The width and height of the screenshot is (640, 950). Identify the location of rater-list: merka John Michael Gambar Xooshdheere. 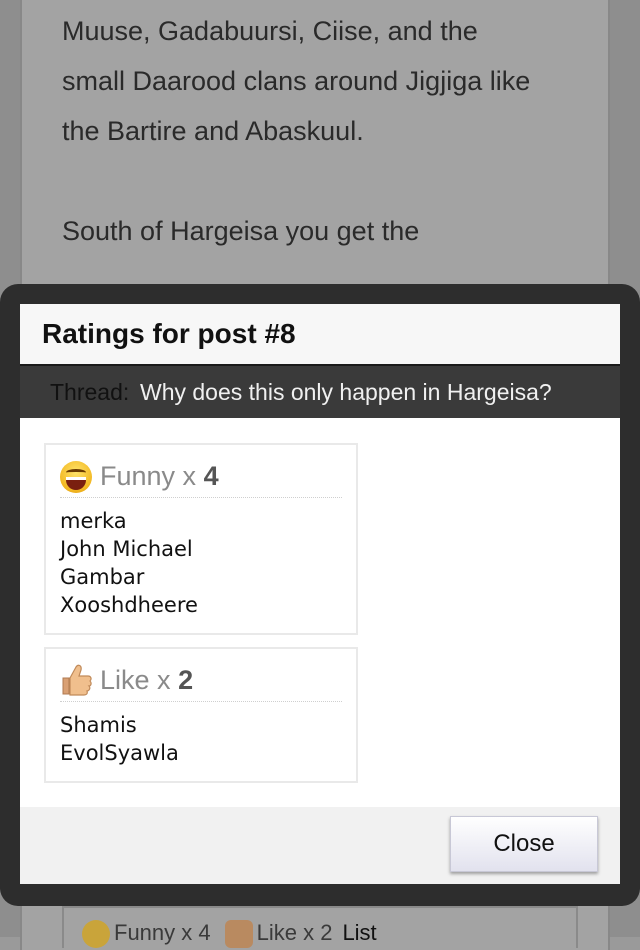
(129, 563).